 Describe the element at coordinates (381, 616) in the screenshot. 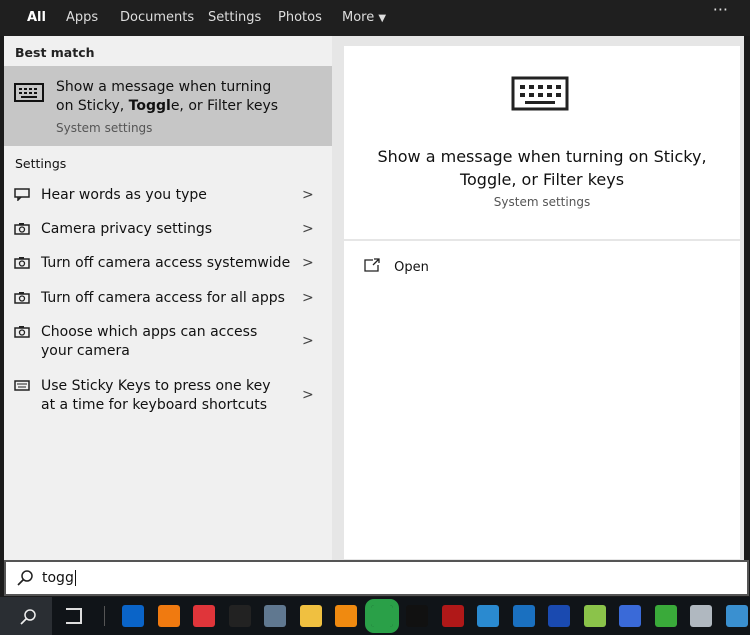

I see `taskbar-app-app-green-icon` at that location.